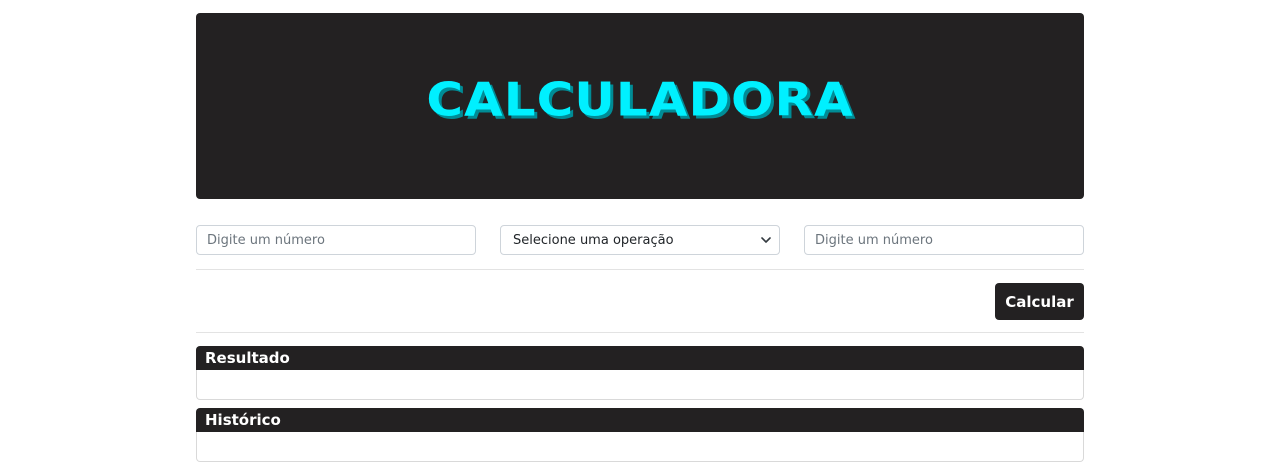 The image size is (1280, 474). I want to click on result-panel: Resultado, so click(640, 373).